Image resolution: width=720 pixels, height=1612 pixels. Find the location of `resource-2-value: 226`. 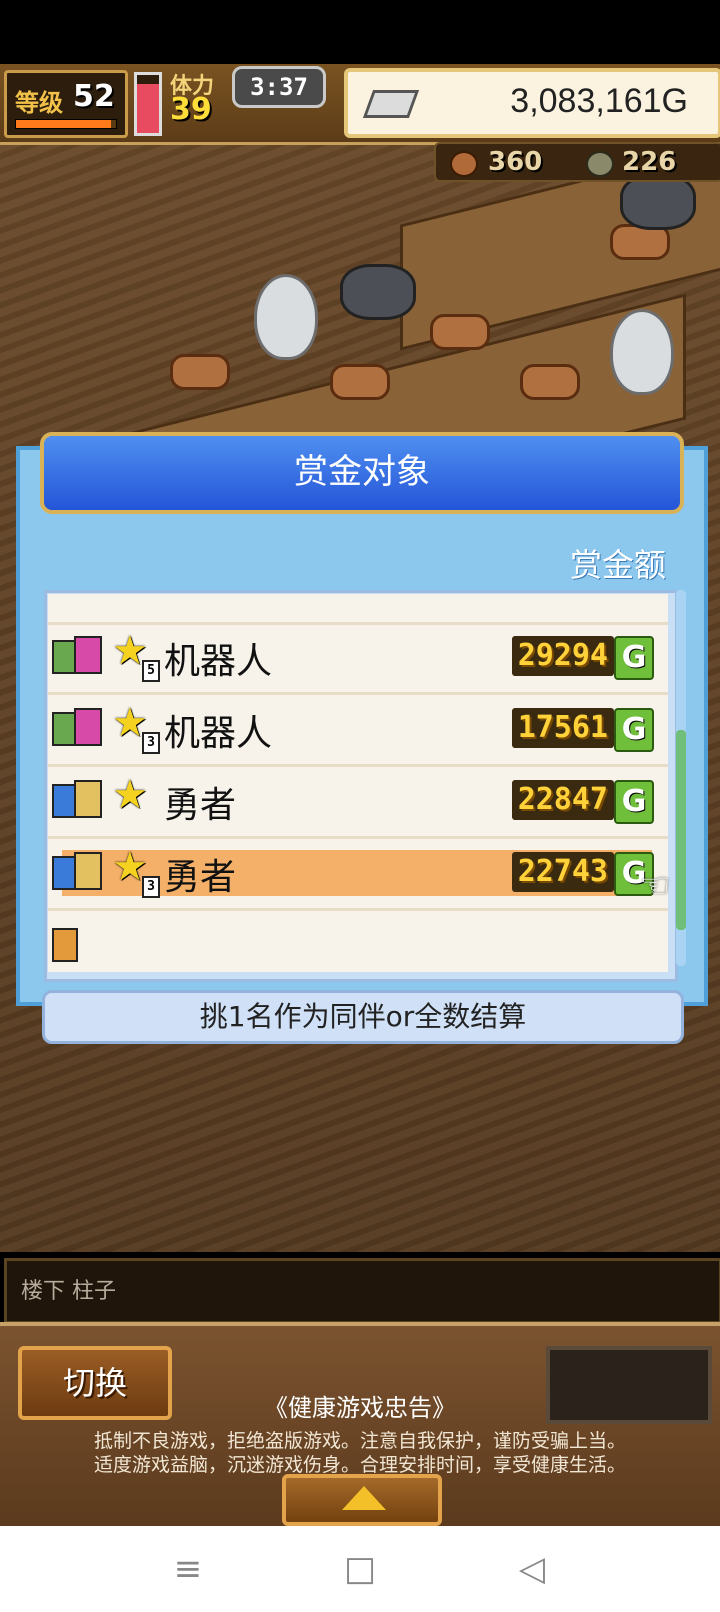

resource-2-value: 226 is located at coordinates (649, 162).